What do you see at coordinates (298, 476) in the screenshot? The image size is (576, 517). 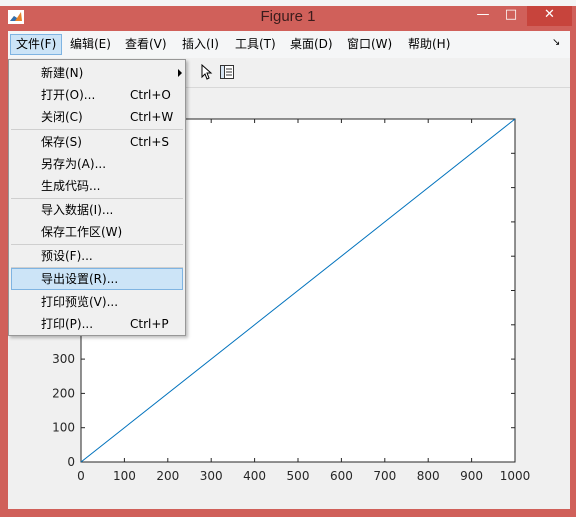 I see `x-tick-label: 500` at bounding box center [298, 476].